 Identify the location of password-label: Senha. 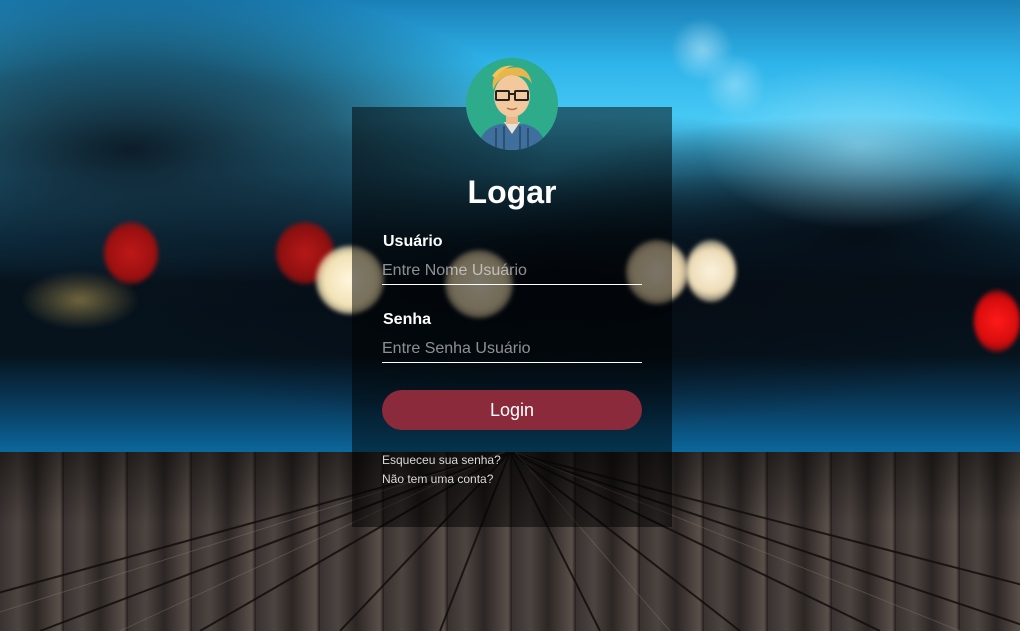
(407, 319).